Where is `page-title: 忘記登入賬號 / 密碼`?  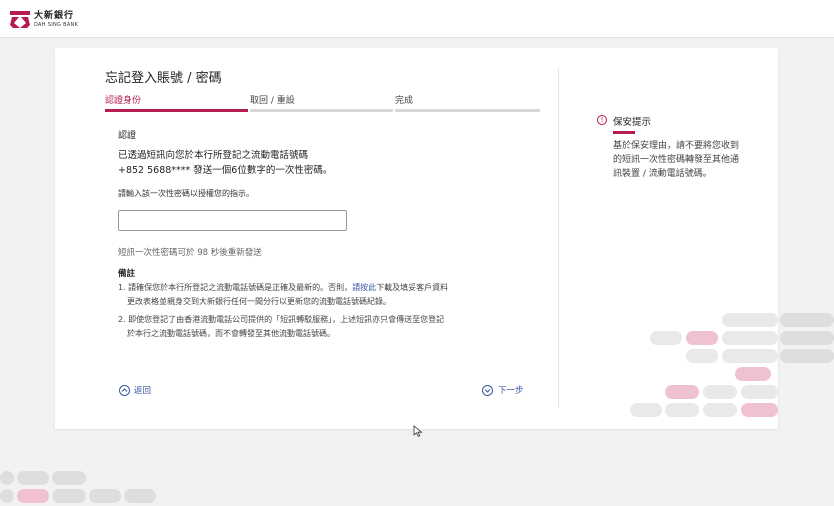
page-title: 忘記登入賬號 / 密碼 is located at coordinates (163, 78).